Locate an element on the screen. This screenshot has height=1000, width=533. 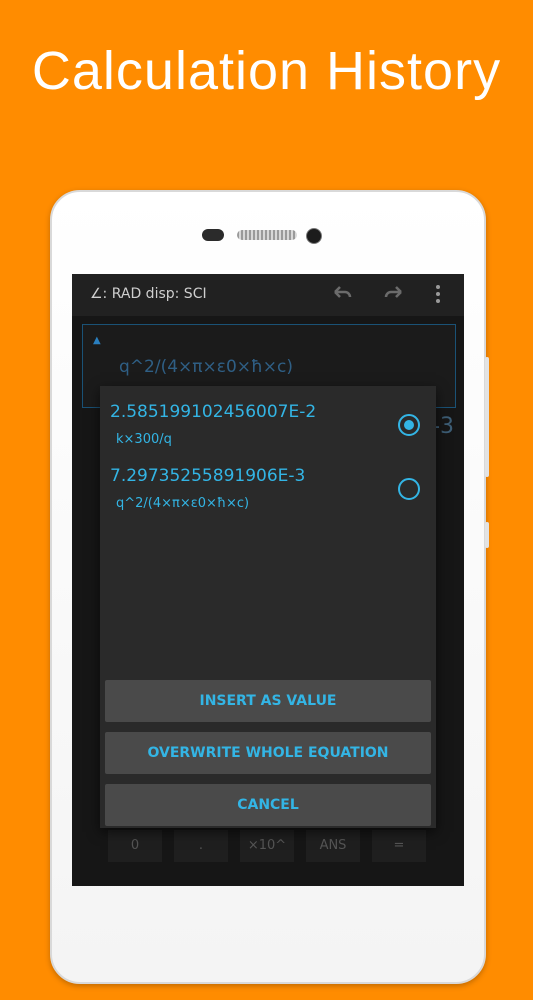
history-expression: q^2/(4×π×ε0×ħ×c) is located at coordinates (183, 503).